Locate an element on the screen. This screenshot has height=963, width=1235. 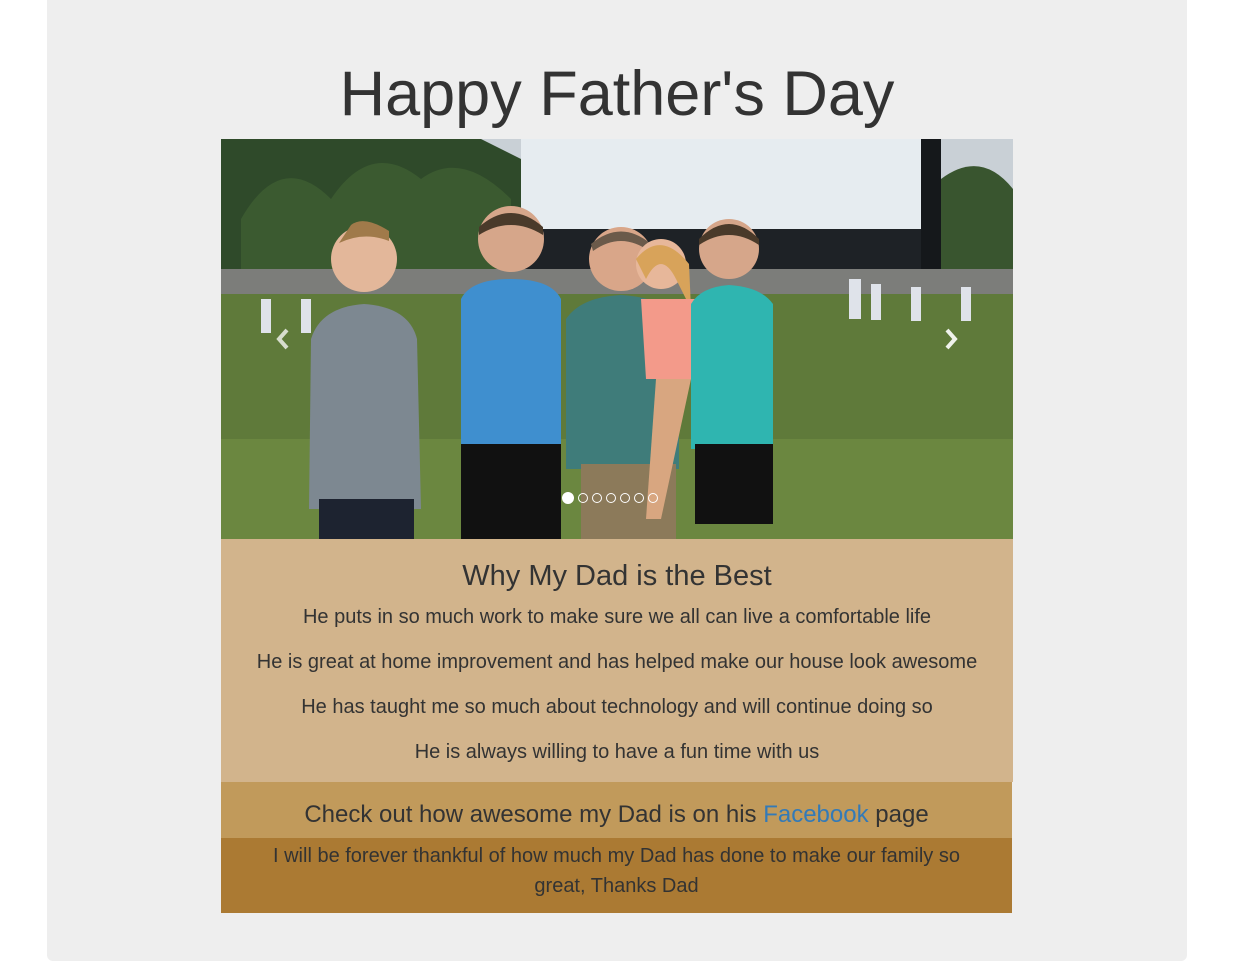
reasons-heading: Why My Dad is the Best is located at coordinates (617, 576).